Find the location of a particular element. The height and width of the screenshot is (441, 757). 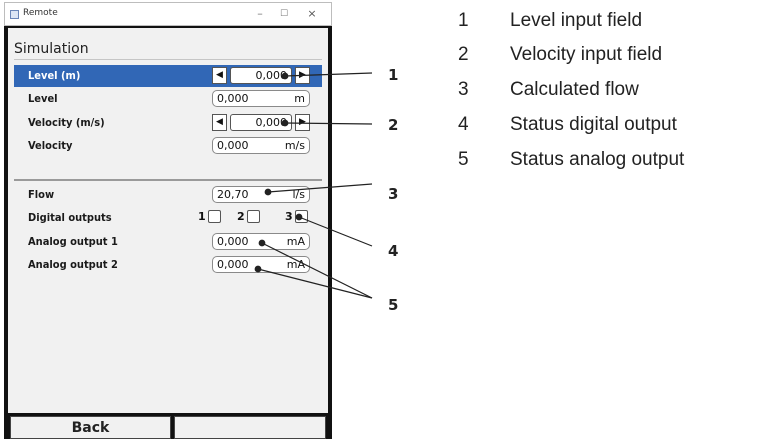

legend-item: 2 Velocity input field is located at coordinates (607, 56).